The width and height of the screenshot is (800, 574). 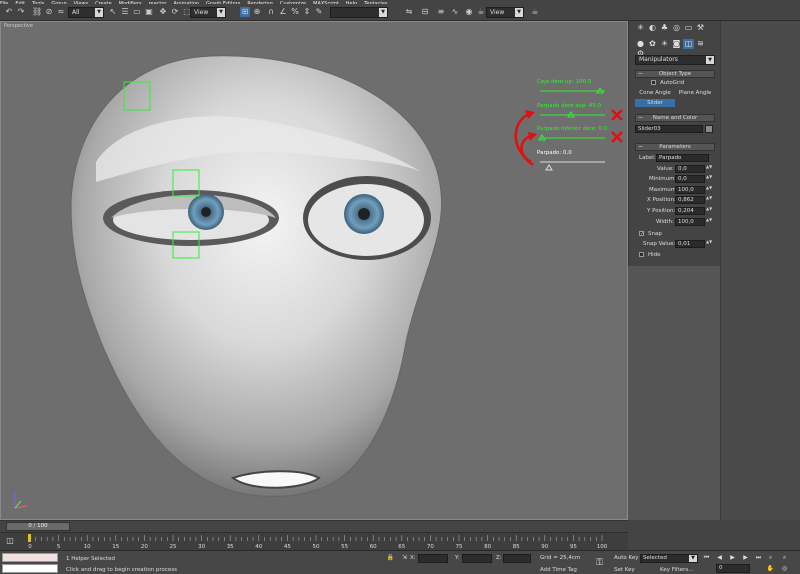 I want to click on curve-editor-icon: ∿, so click(x=455, y=12).